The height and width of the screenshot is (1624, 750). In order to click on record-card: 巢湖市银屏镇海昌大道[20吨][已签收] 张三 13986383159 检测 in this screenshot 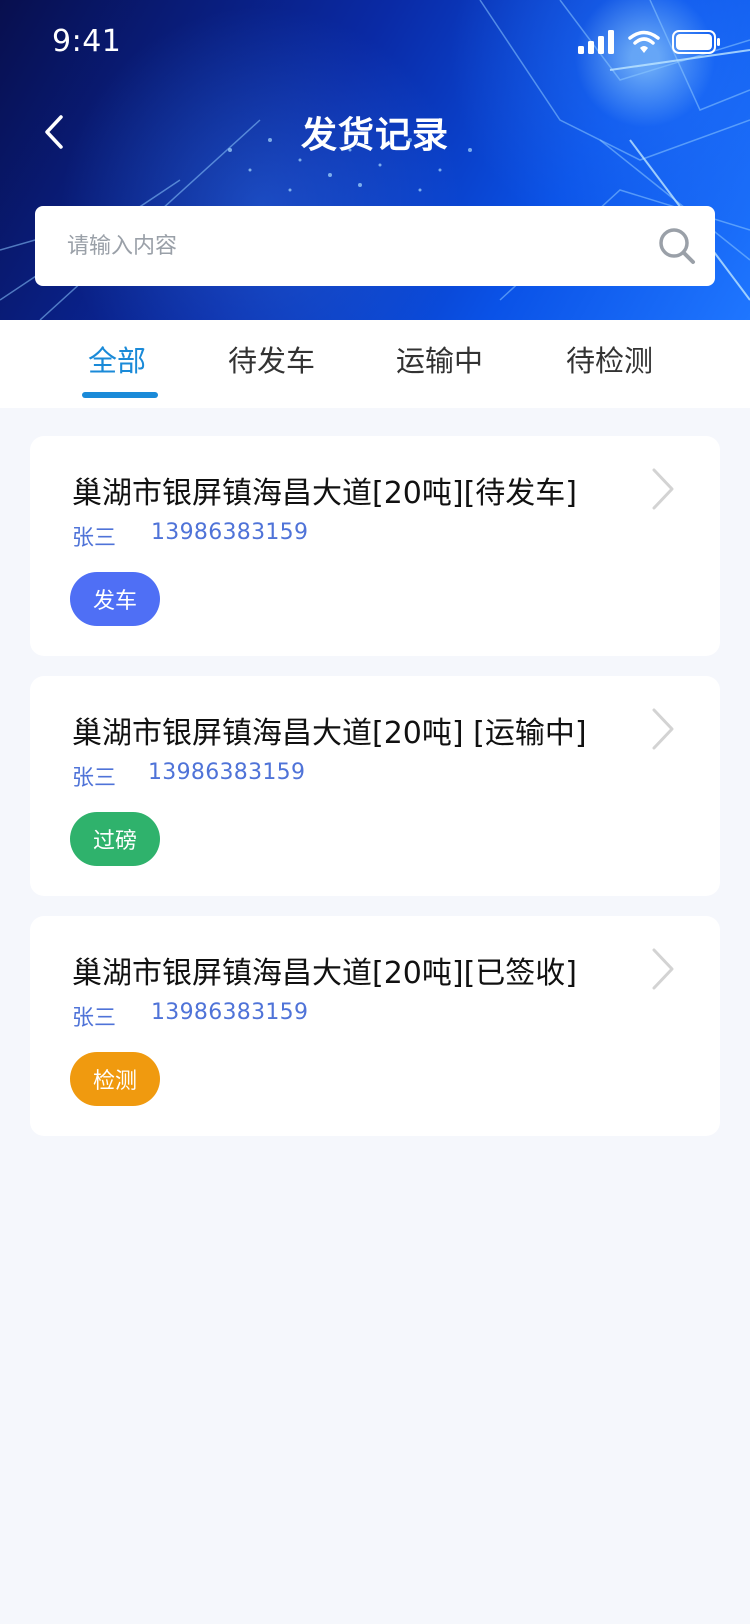, I will do `click(375, 1026)`.